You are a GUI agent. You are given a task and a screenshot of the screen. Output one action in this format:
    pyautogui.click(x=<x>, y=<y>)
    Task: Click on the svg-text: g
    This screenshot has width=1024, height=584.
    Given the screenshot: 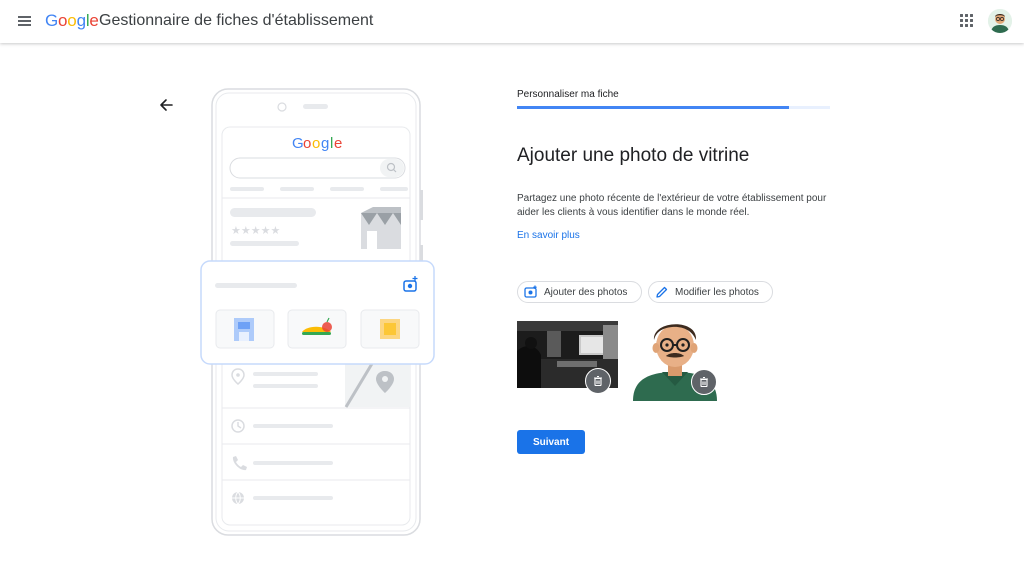 What is the action you would take?
    pyautogui.click(x=325, y=143)
    